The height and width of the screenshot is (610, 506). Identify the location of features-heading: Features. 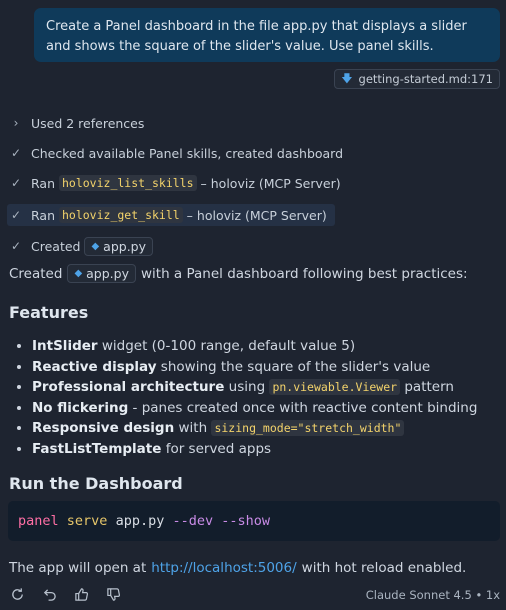
(49, 312).